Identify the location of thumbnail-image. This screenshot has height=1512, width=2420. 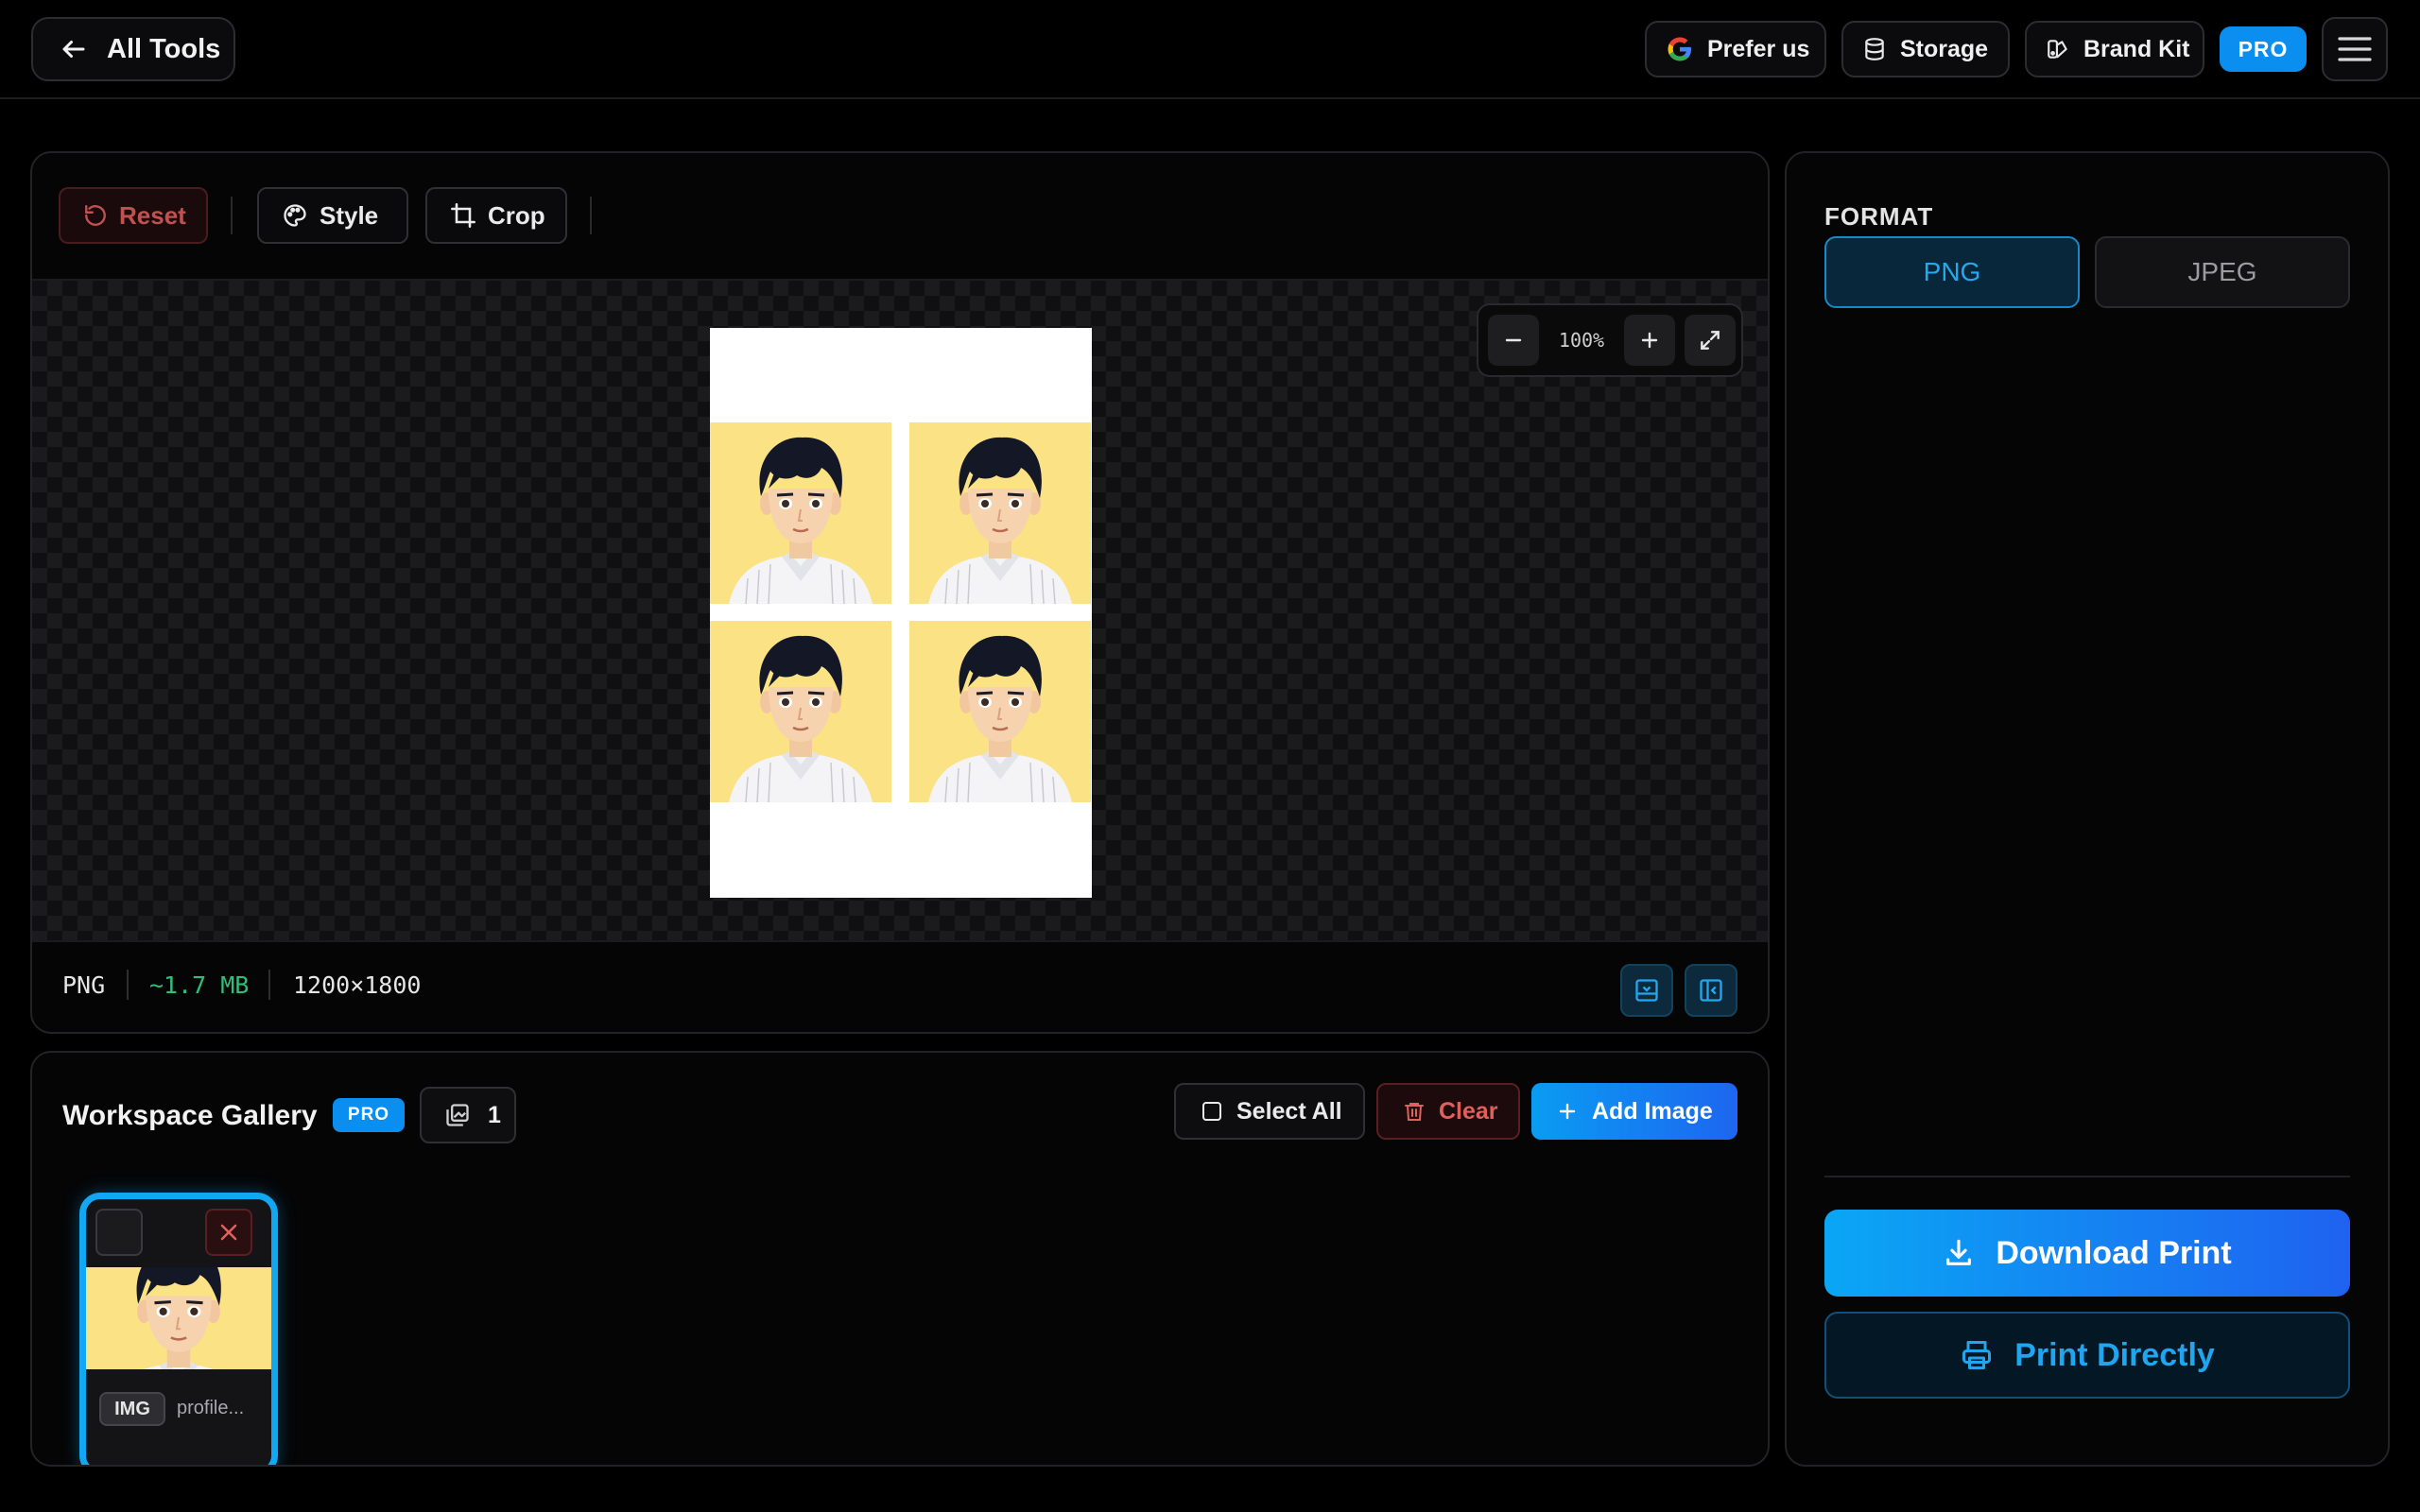
(178, 1318).